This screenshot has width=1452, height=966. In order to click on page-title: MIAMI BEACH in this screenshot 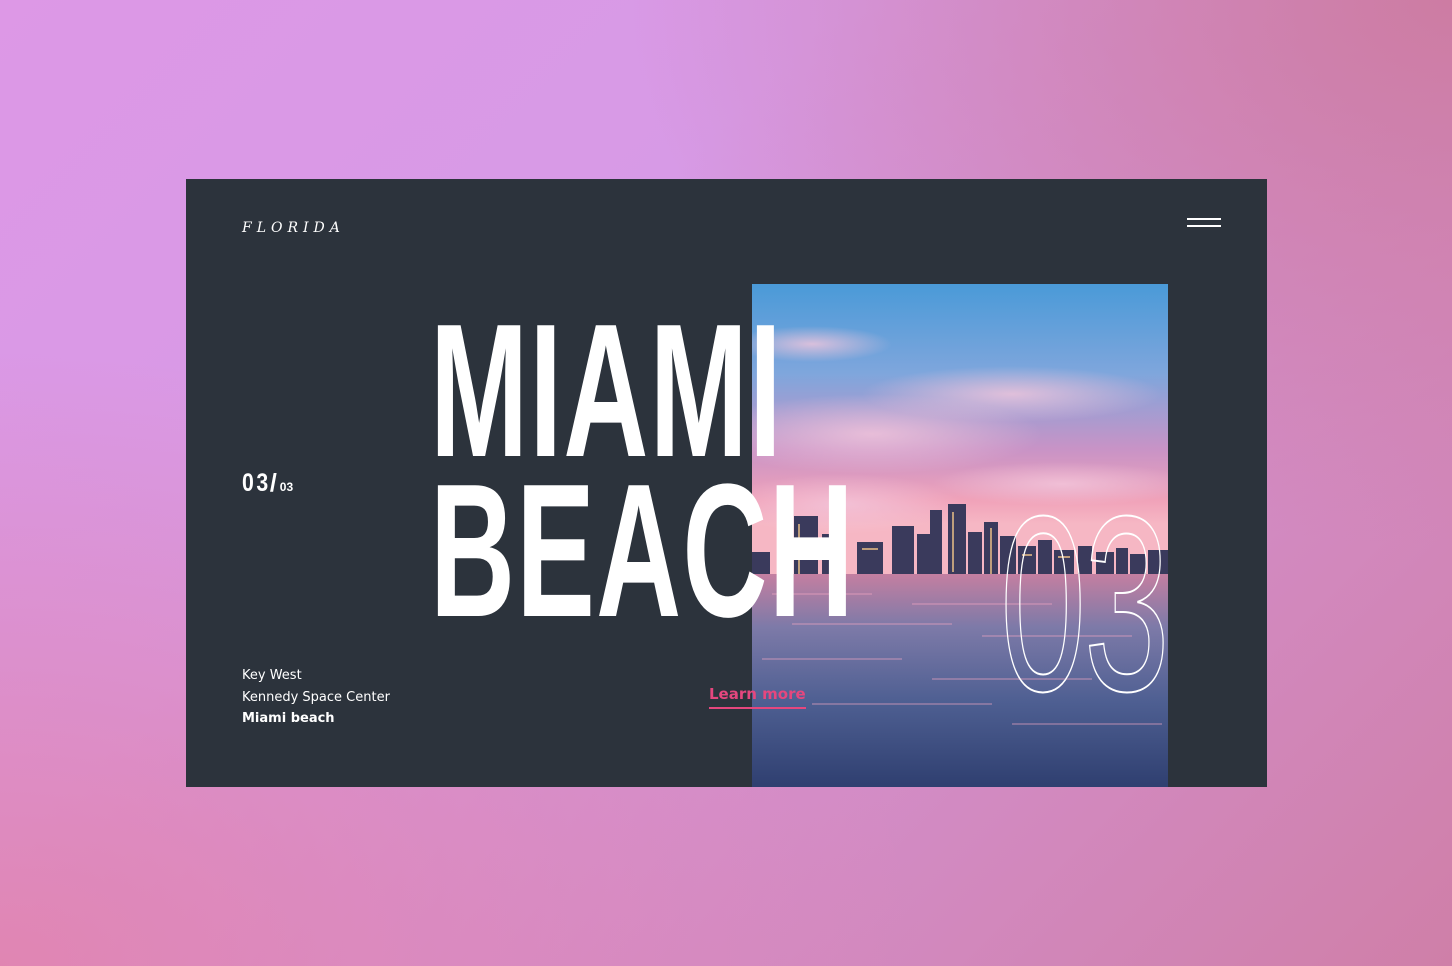, I will do `click(643, 476)`.